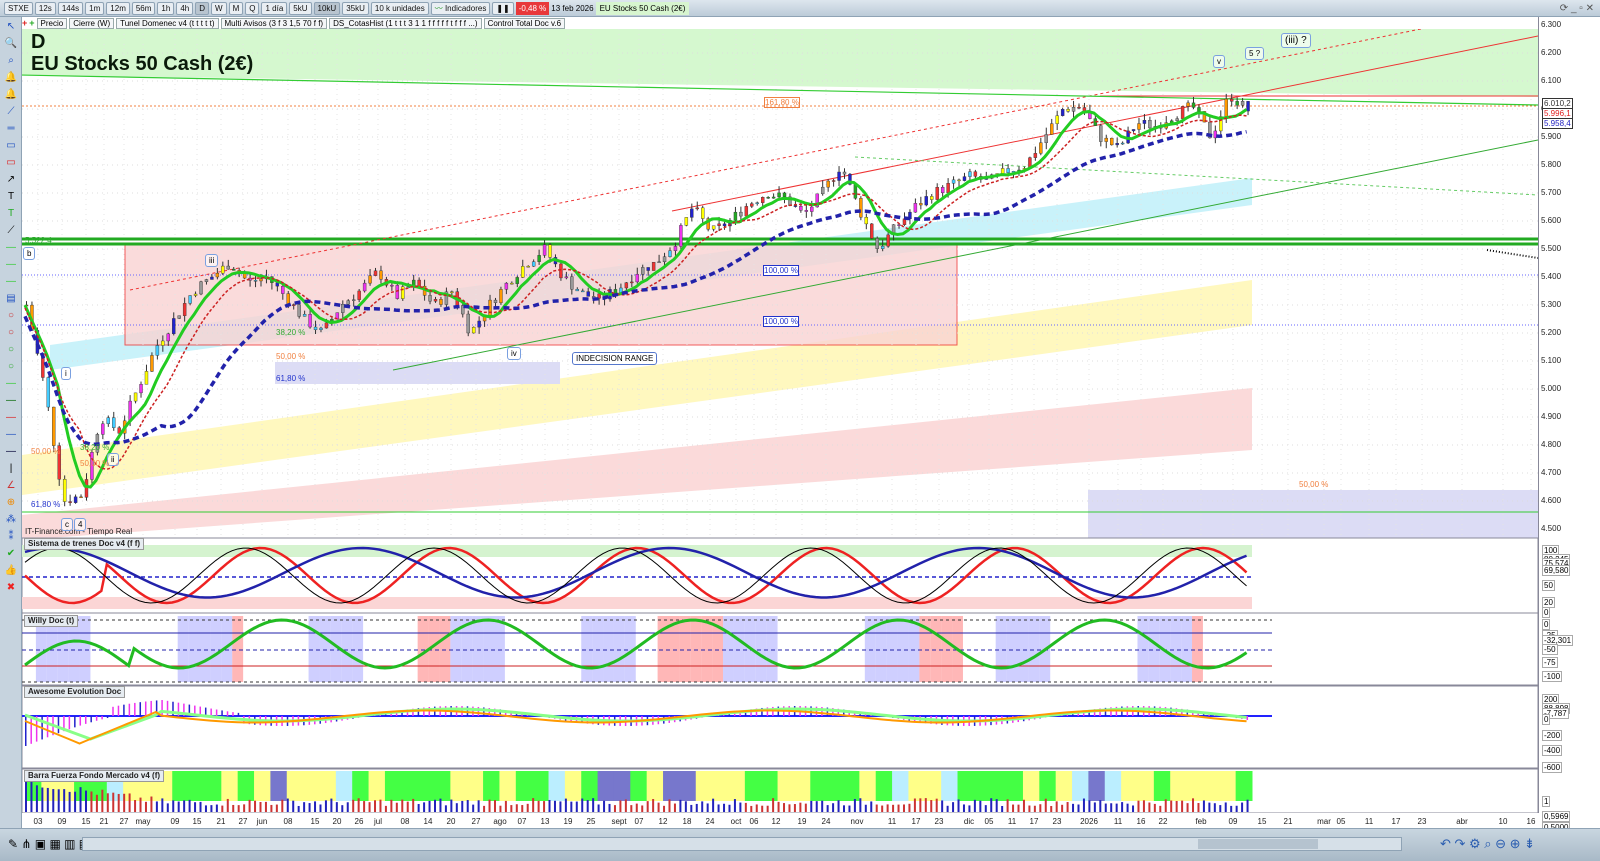 The width and height of the screenshot is (1600, 861). I want to click on strength-zone, so click(753, 786).